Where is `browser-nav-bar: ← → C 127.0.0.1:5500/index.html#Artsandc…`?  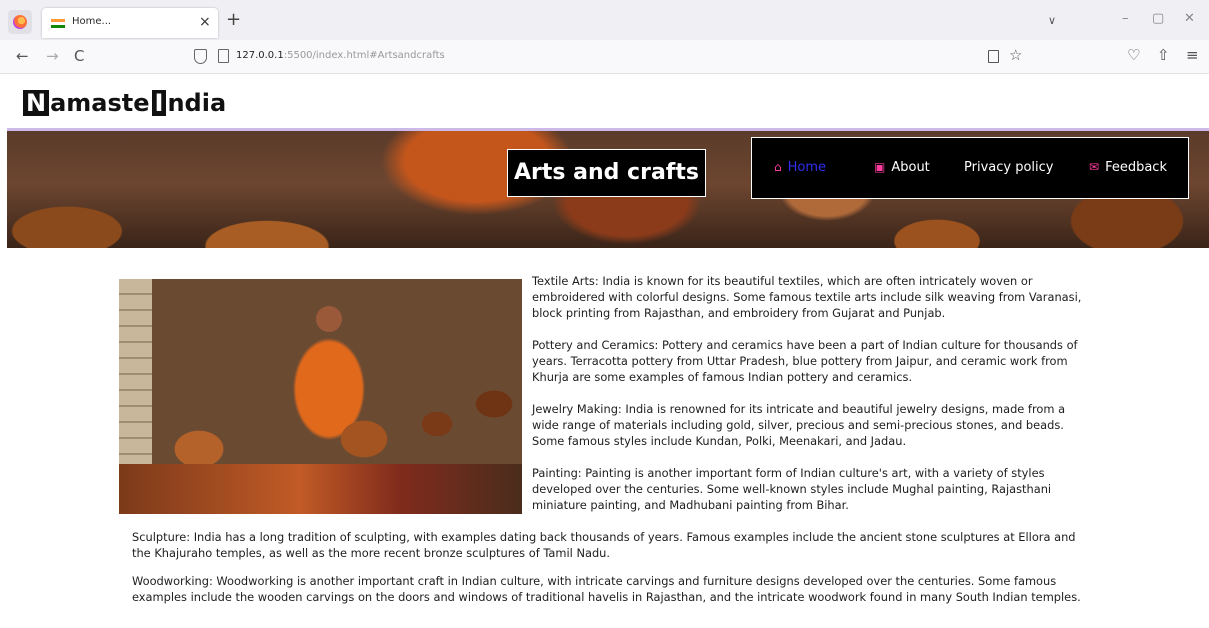
browser-nav-bar: ← → C 127.0.0.1:5500/index.html#Artsandc… is located at coordinates (604, 57).